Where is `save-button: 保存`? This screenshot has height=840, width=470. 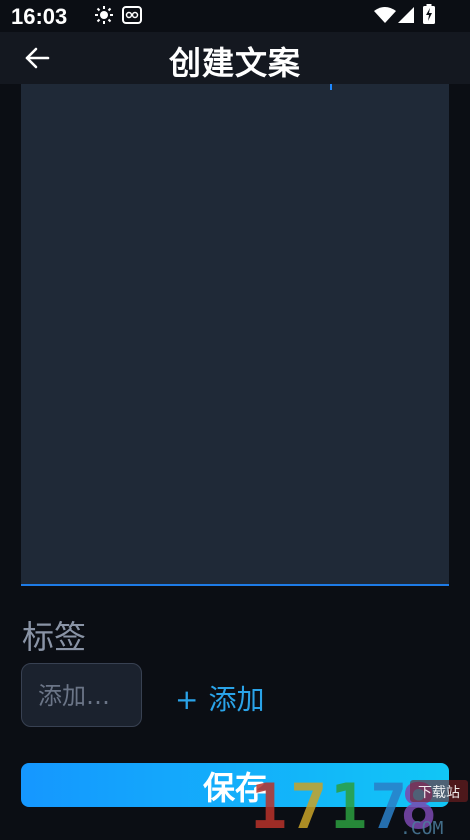 save-button: 保存 is located at coordinates (235, 785).